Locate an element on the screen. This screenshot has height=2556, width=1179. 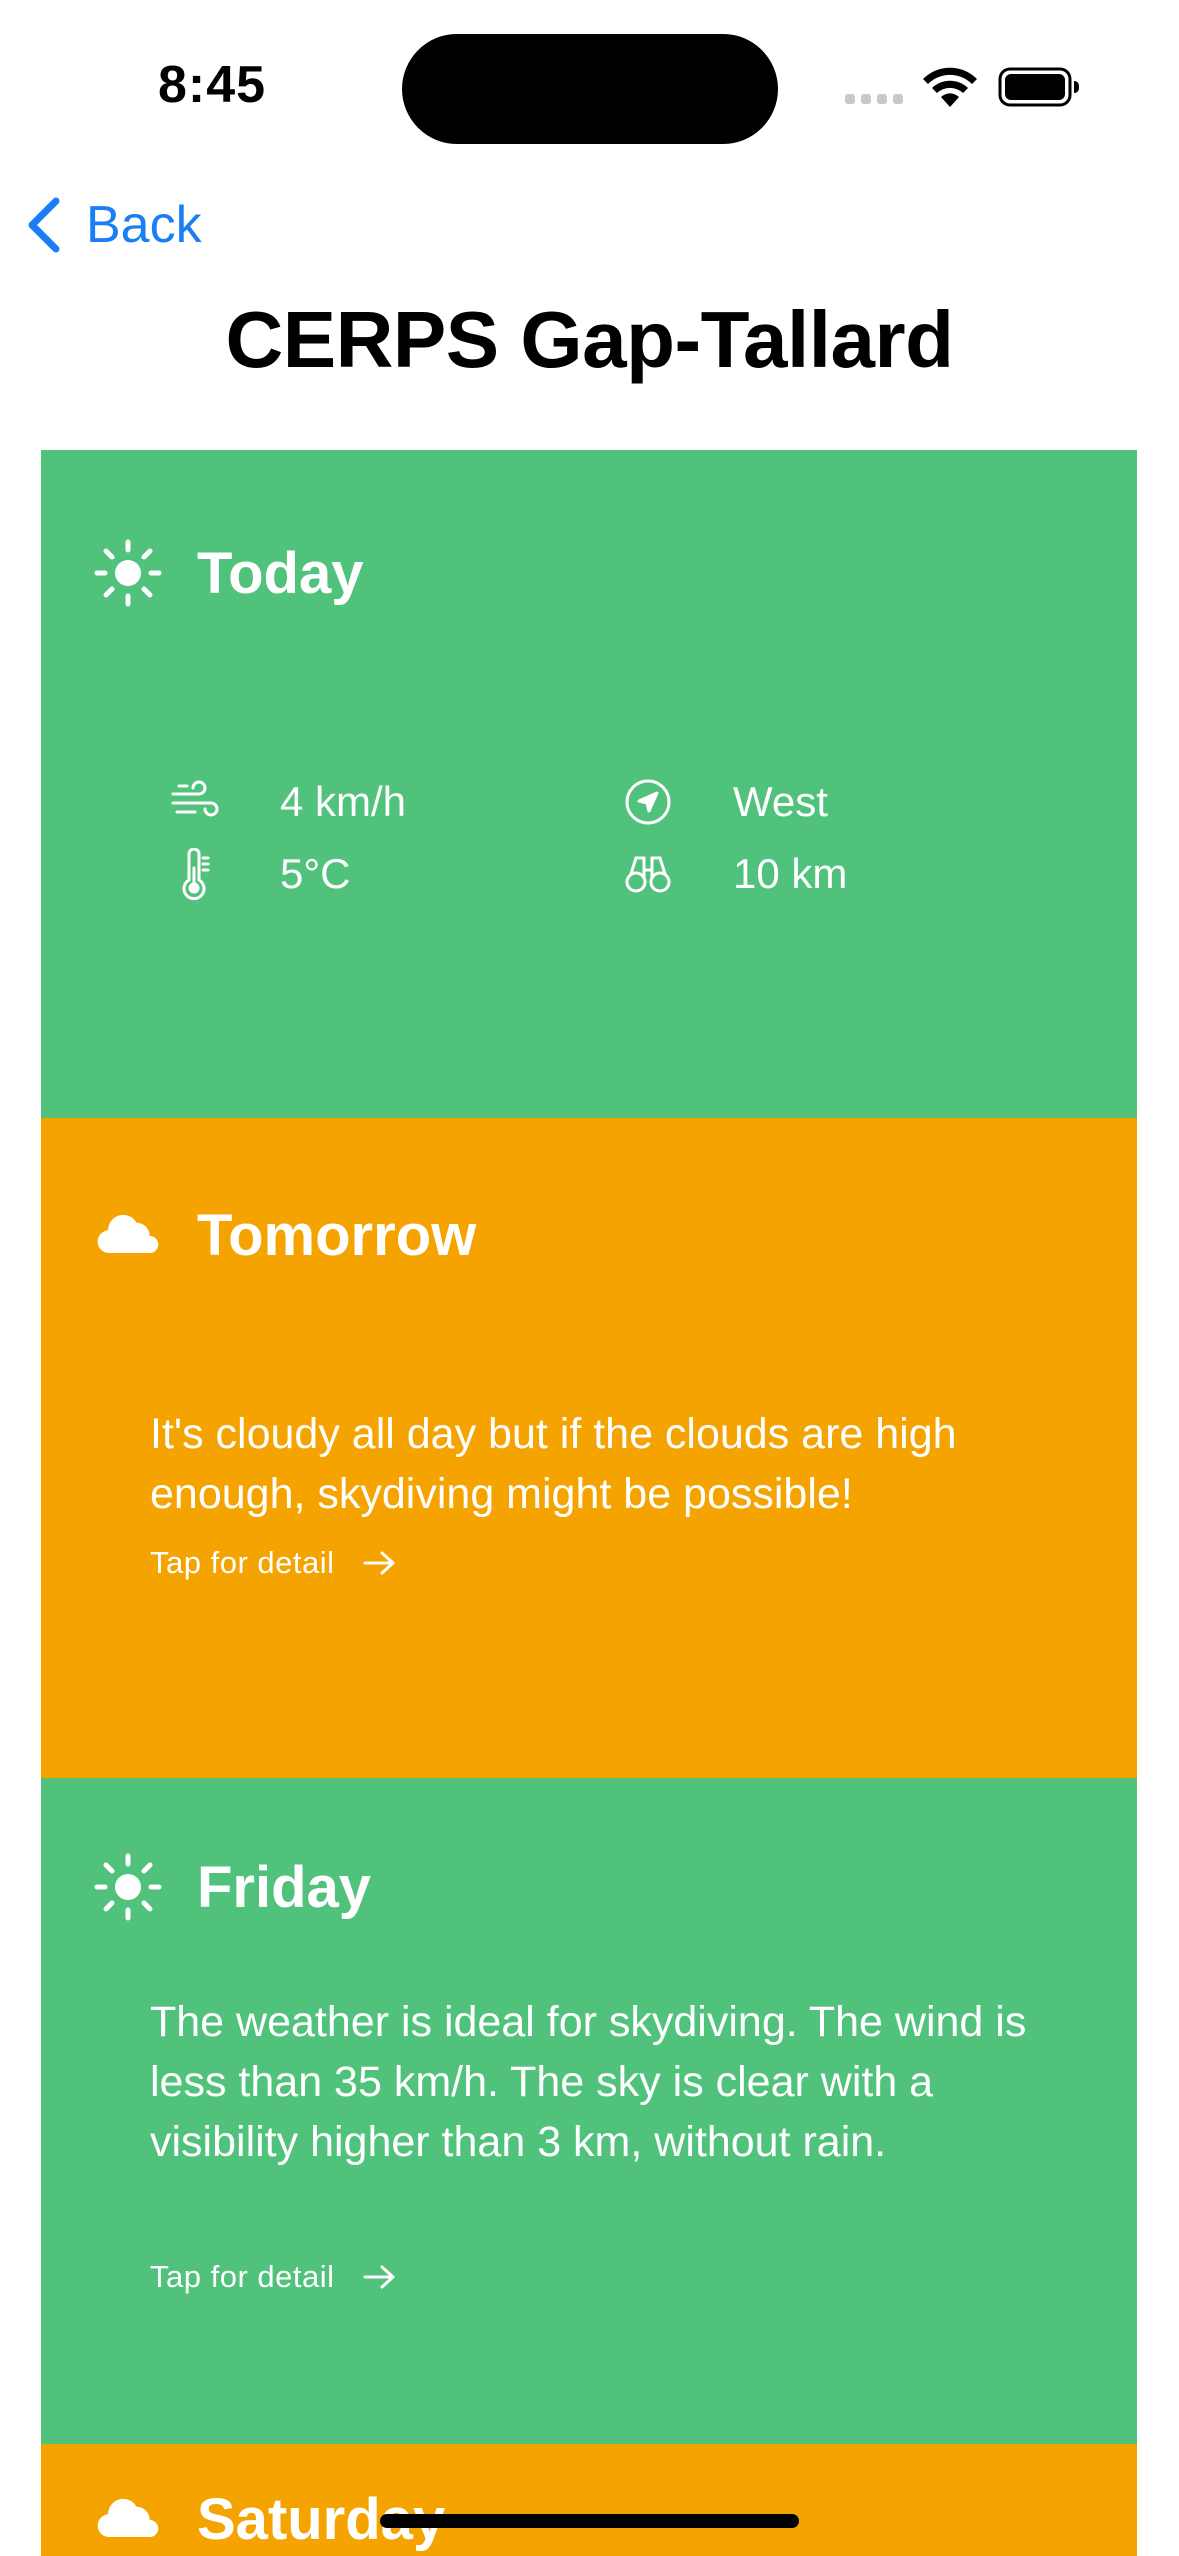
temperature-value: 5°C is located at coordinates (315, 873).